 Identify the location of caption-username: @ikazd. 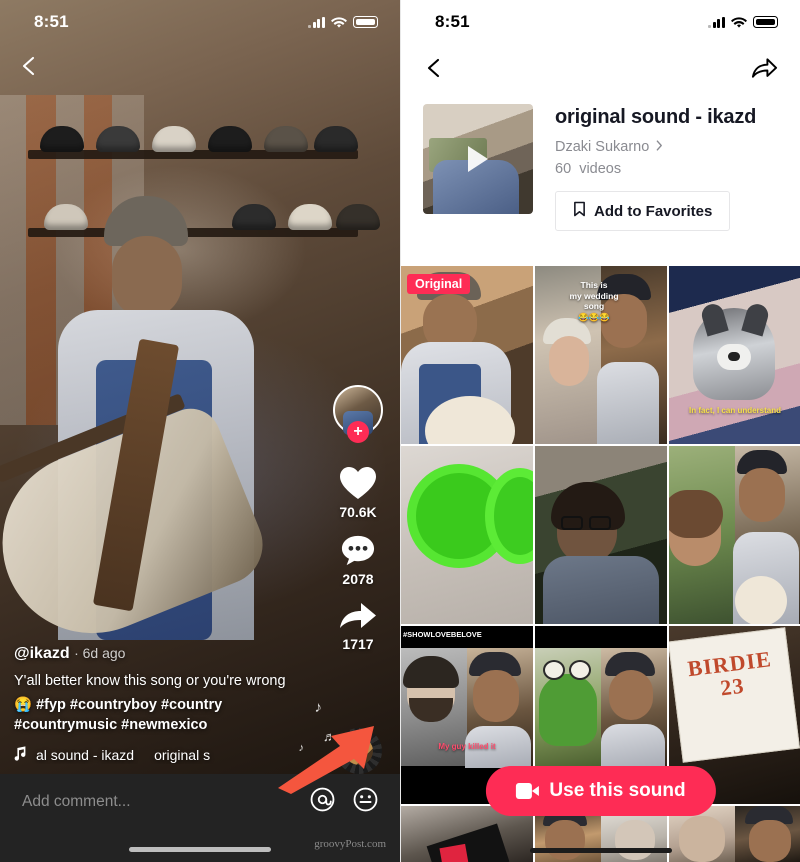
(42, 653).